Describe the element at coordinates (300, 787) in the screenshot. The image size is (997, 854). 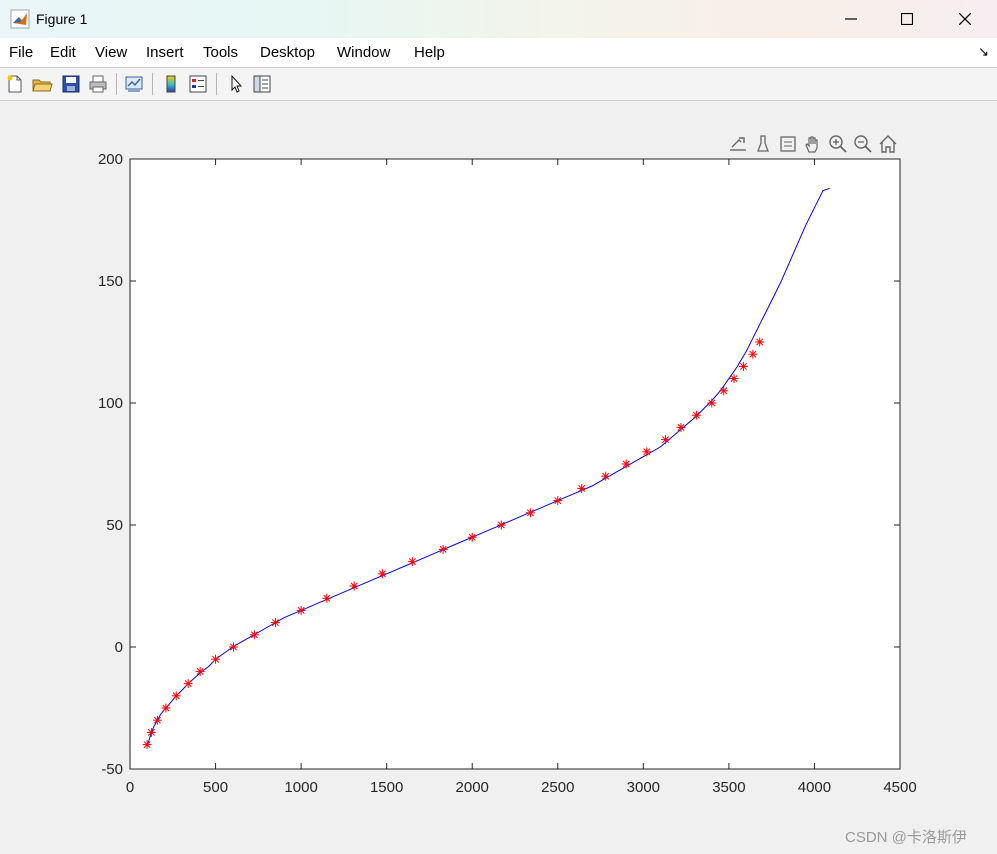
I see `x-tick-label: 1000` at that location.